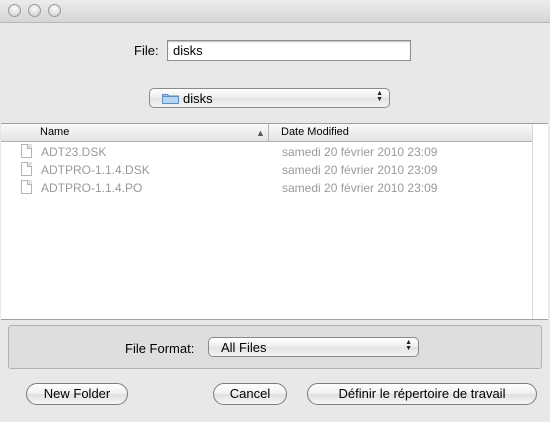 The height and width of the screenshot is (422, 550). I want to click on file-format-label: File Format:, so click(160, 348).